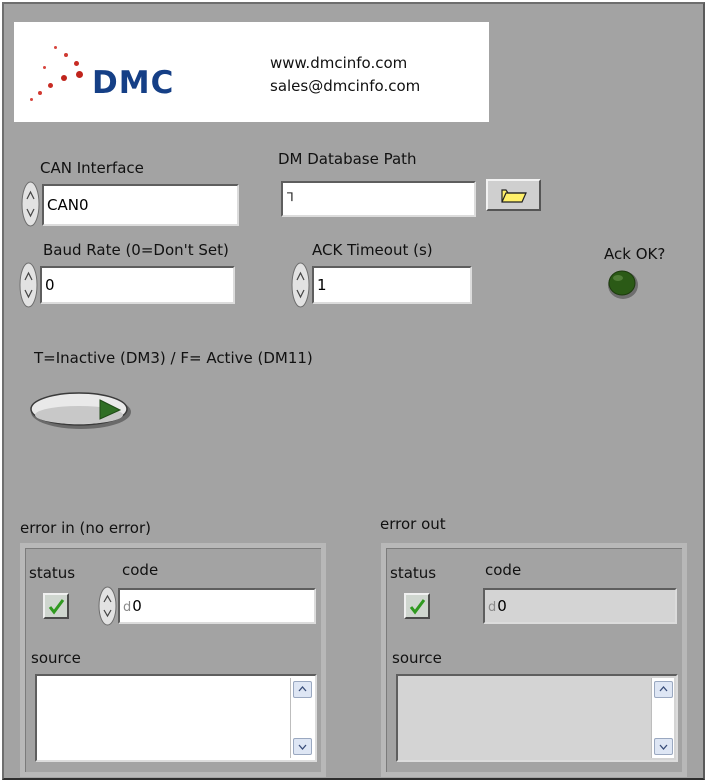 This screenshot has height=783, width=711. Describe the element at coordinates (173, 358) in the screenshot. I see `mode-switch-label: T=Inactive (DM3) / F= Active (DM11)` at that location.